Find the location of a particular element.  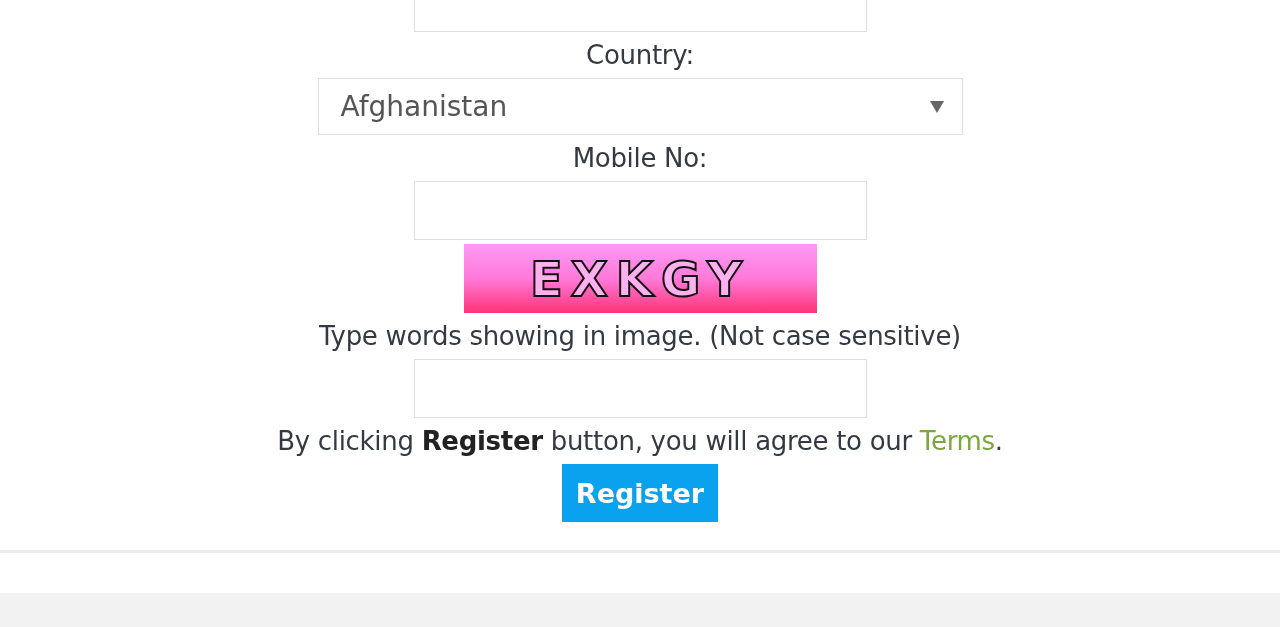

country-select: Afghanistan is located at coordinates (640, 106).